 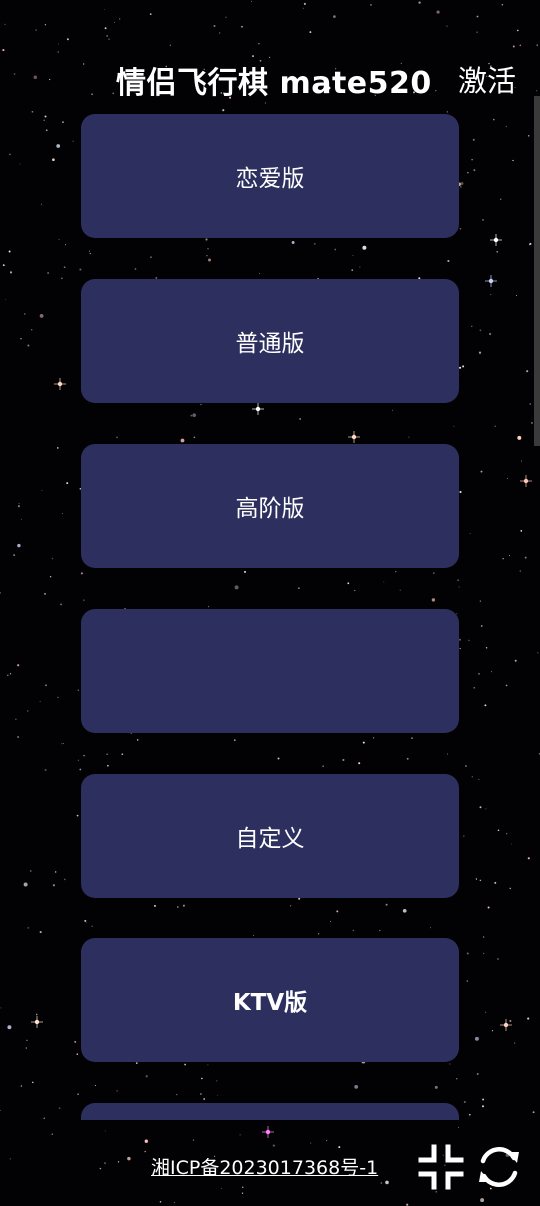 What do you see at coordinates (264, 1166) in the screenshot?
I see `icp-record-link: 湘ICP备2023017368号-1` at bounding box center [264, 1166].